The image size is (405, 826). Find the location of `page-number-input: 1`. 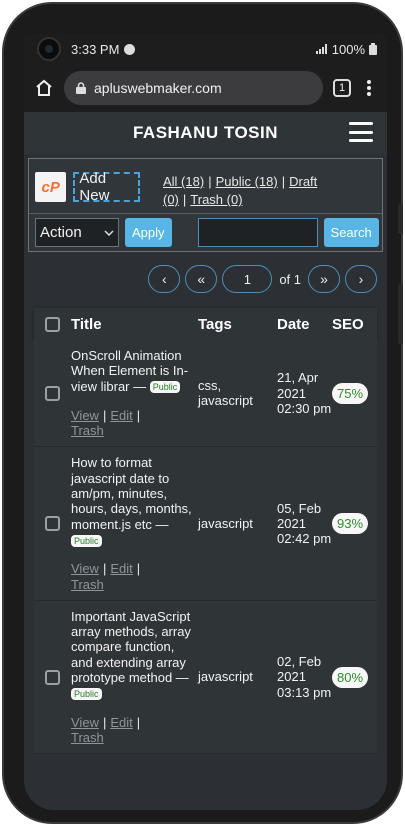

page-number-input: 1 is located at coordinates (247, 279).